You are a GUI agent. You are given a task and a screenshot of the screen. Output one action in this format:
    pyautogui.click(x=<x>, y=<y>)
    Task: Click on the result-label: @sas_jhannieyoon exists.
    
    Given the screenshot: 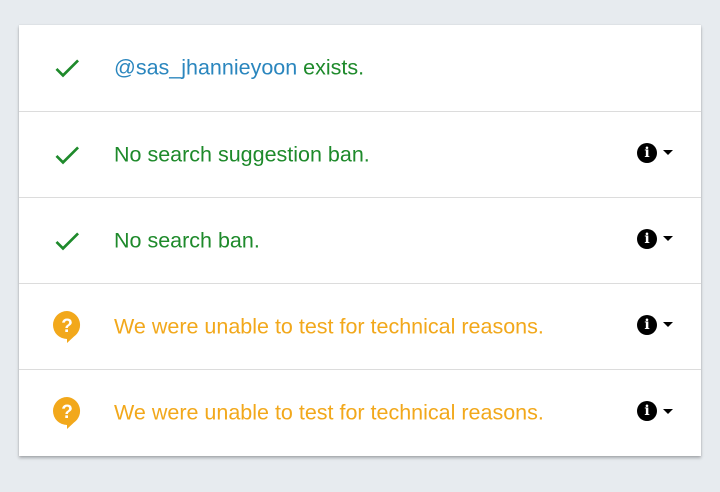 What is the action you would take?
    pyautogui.click(x=239, y=68)
    